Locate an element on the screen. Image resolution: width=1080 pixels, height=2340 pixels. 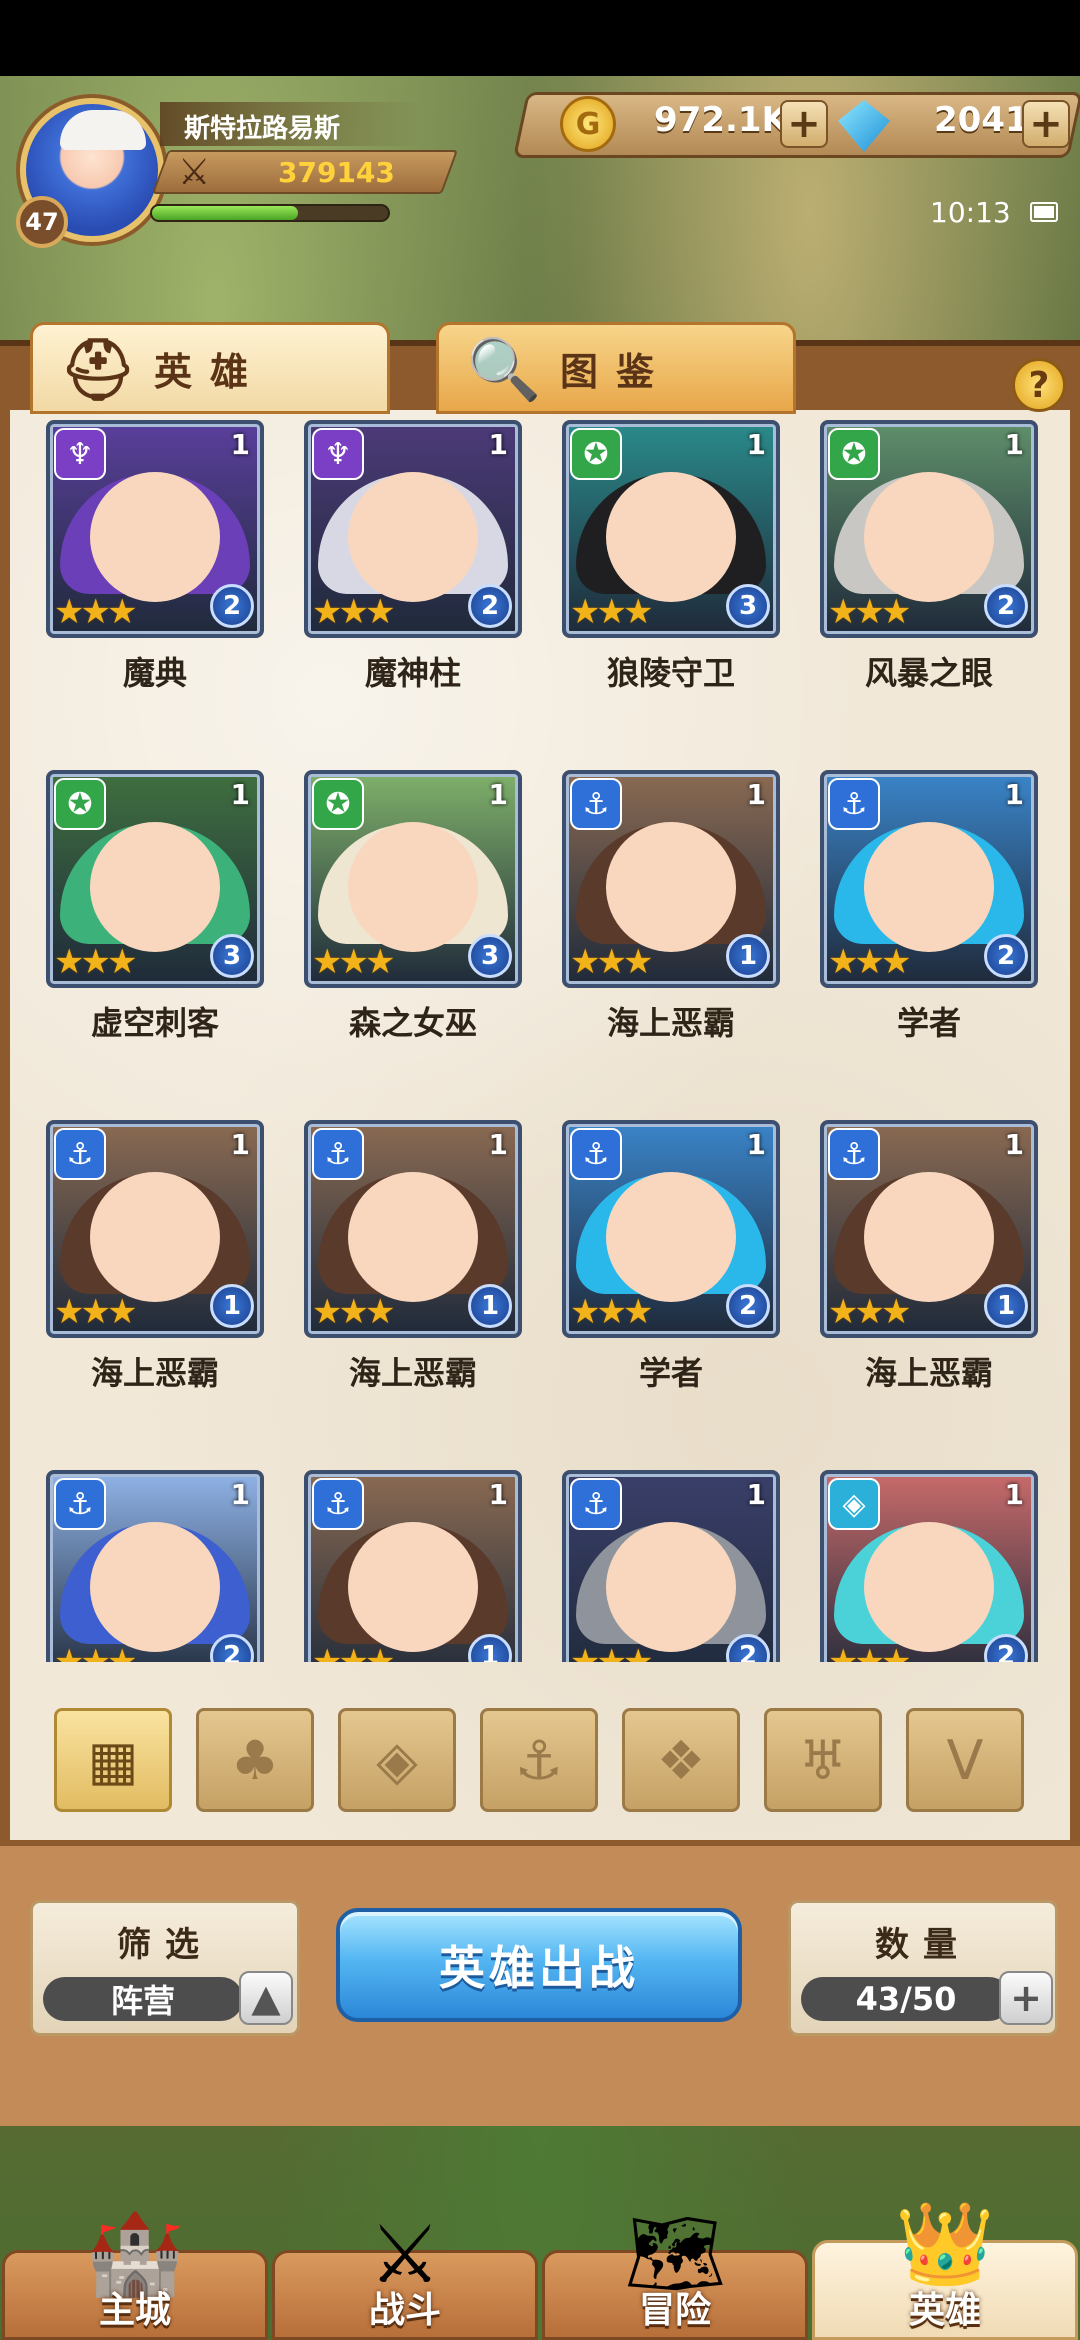
filter-button: ♅ is located at coordinates (823, 1760).